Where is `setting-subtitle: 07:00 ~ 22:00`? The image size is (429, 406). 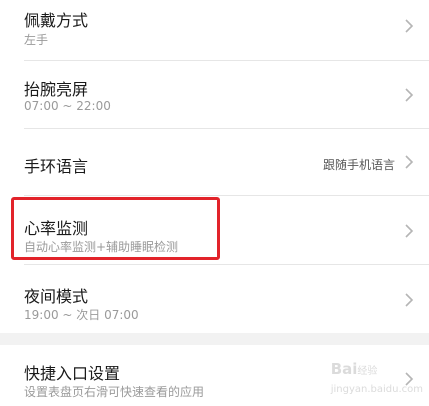 setting-subtitle: 07:00 ~ 22:00 is located at coordinates (67, 106).